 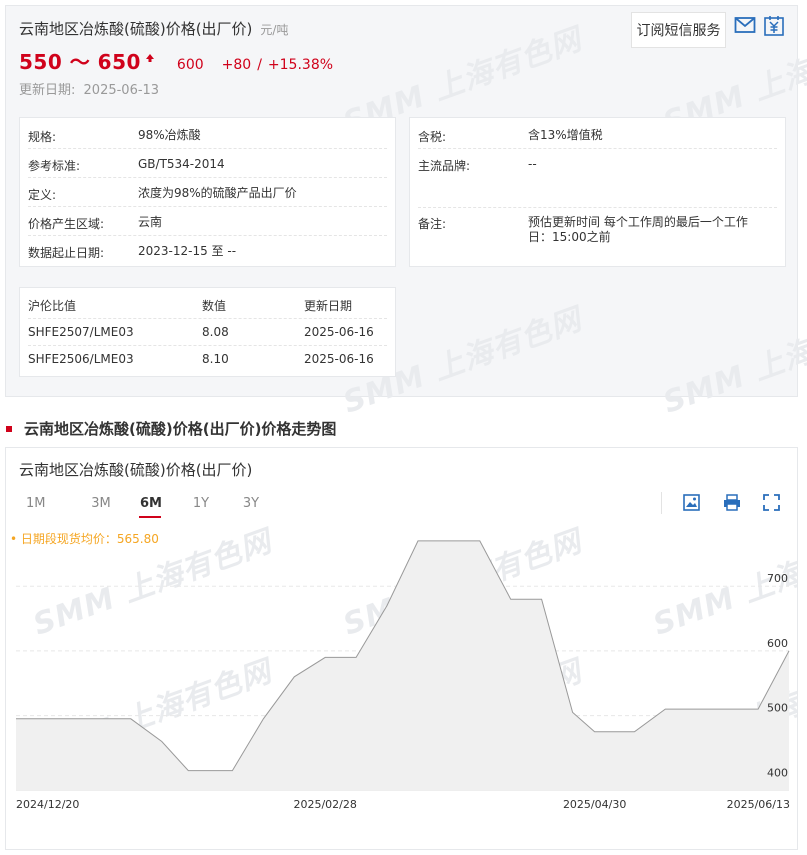 I want to click on update-label: 更新日期:, so click(x=47, y=90).